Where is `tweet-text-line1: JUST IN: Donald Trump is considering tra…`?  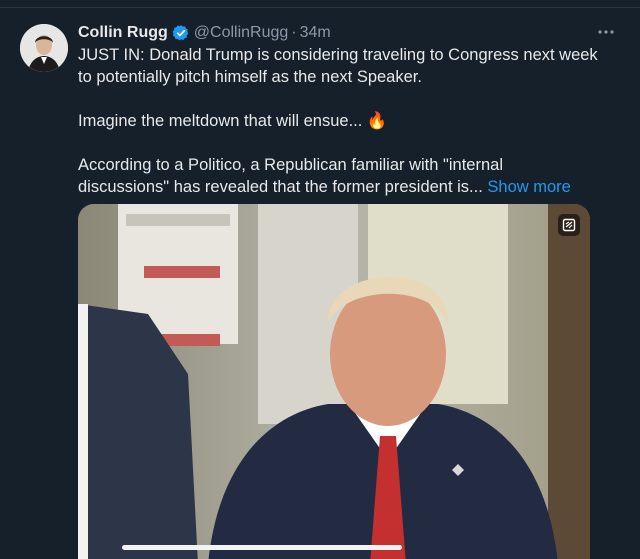
tweet-text-line1: JUST IN: Donald Trump is considering tra… is located at coordinates (338, 66).